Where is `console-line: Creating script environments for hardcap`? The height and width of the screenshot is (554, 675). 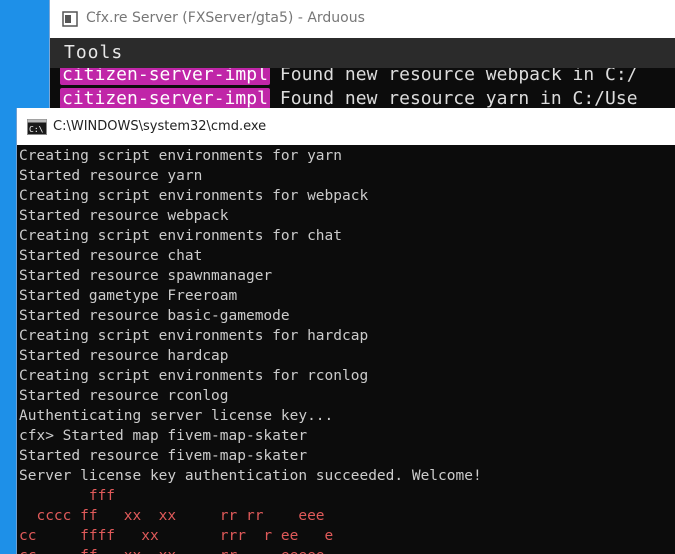 console-line: Creating script environments for hardcap is located at coordinates (194, 336).